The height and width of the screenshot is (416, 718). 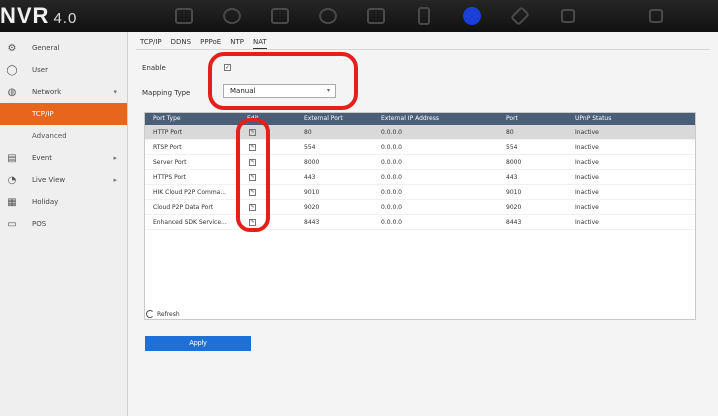 What do you see at coordinates (63, 158) in the screenshot?
I see `sidebar-item-event: ▤ Event ▸` at bounding box center [63, 158].